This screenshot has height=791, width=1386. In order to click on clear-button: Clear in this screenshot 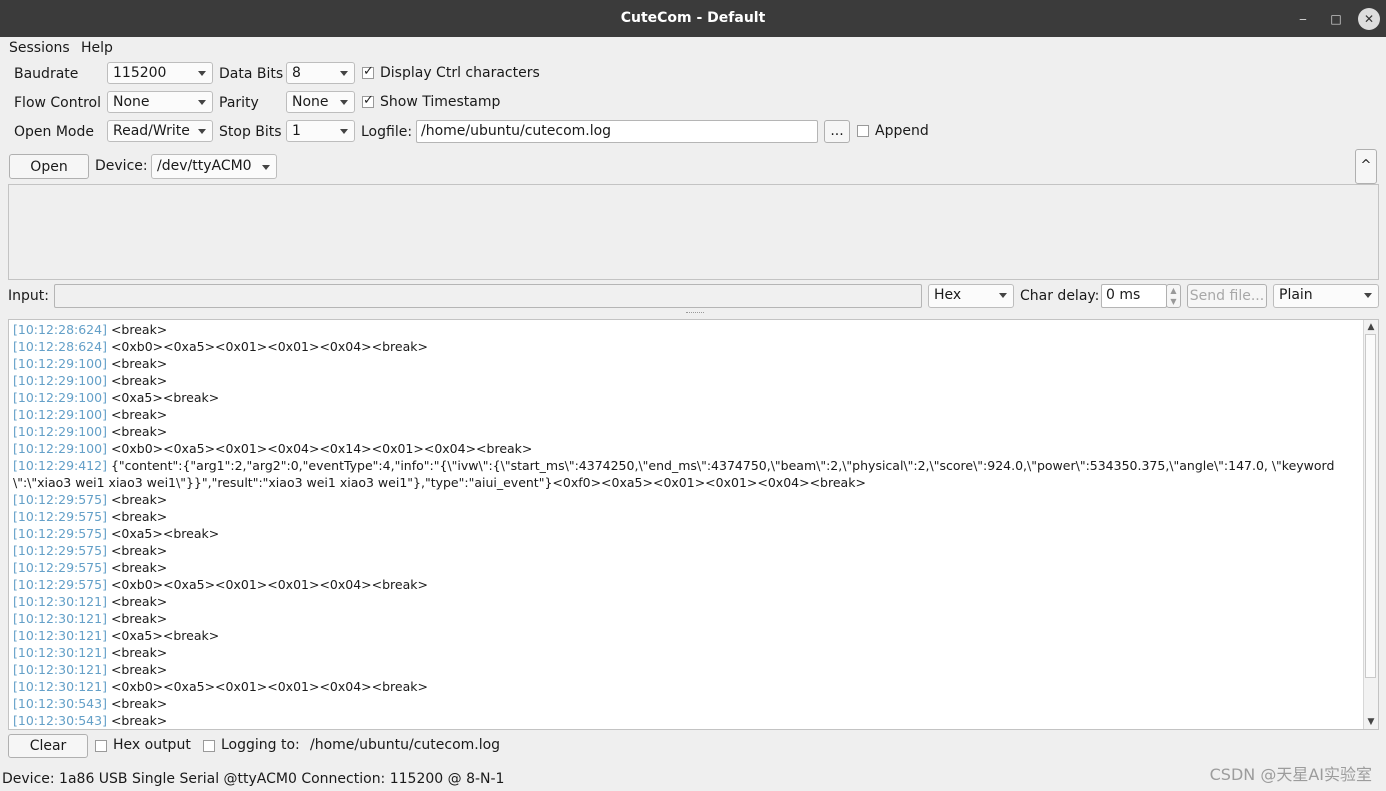, I will do `click(48, 746)`.